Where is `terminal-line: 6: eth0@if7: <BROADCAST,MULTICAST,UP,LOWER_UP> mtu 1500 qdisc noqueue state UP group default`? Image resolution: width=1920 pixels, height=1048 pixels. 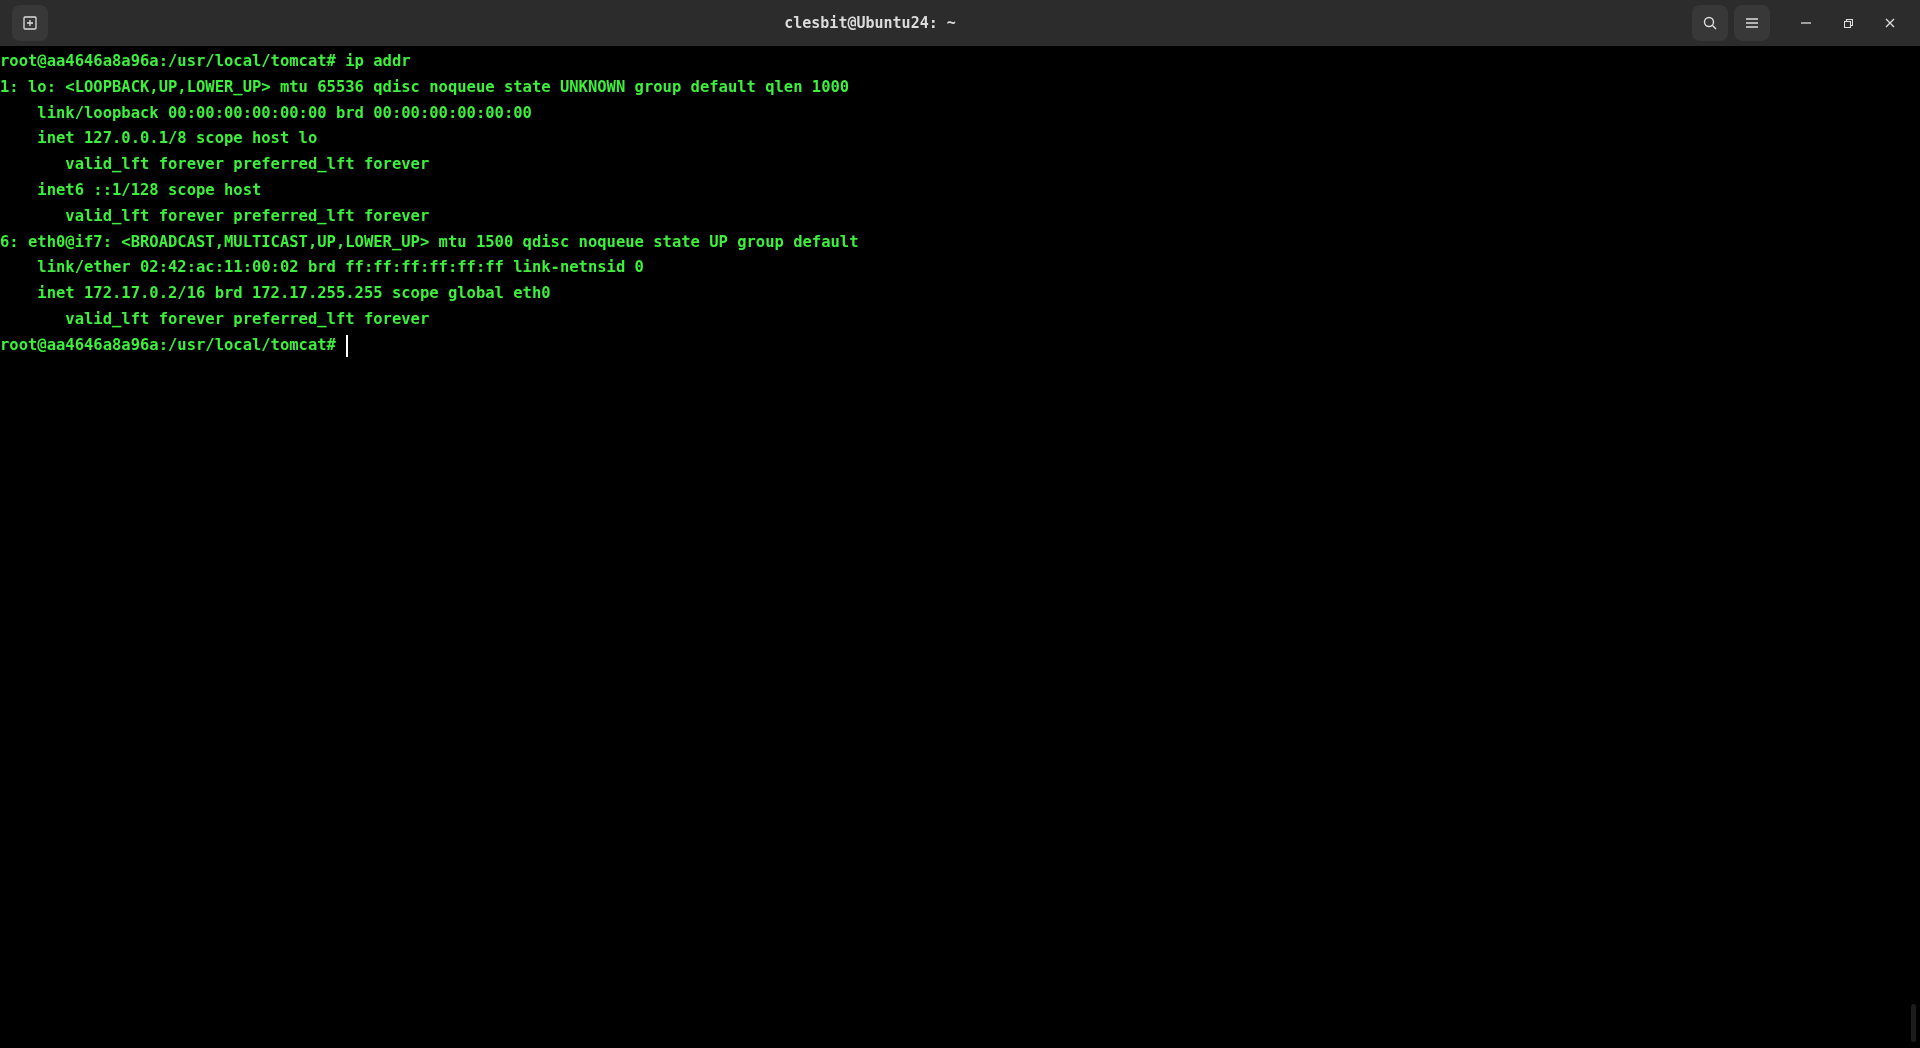 terminal-line: 6: eth0@if7: <BROADCAST,MULTICAST,UP,LOWER_UP> mtu 1500 qdisc noqueue state UP group default is located at coordinates (429, 242).